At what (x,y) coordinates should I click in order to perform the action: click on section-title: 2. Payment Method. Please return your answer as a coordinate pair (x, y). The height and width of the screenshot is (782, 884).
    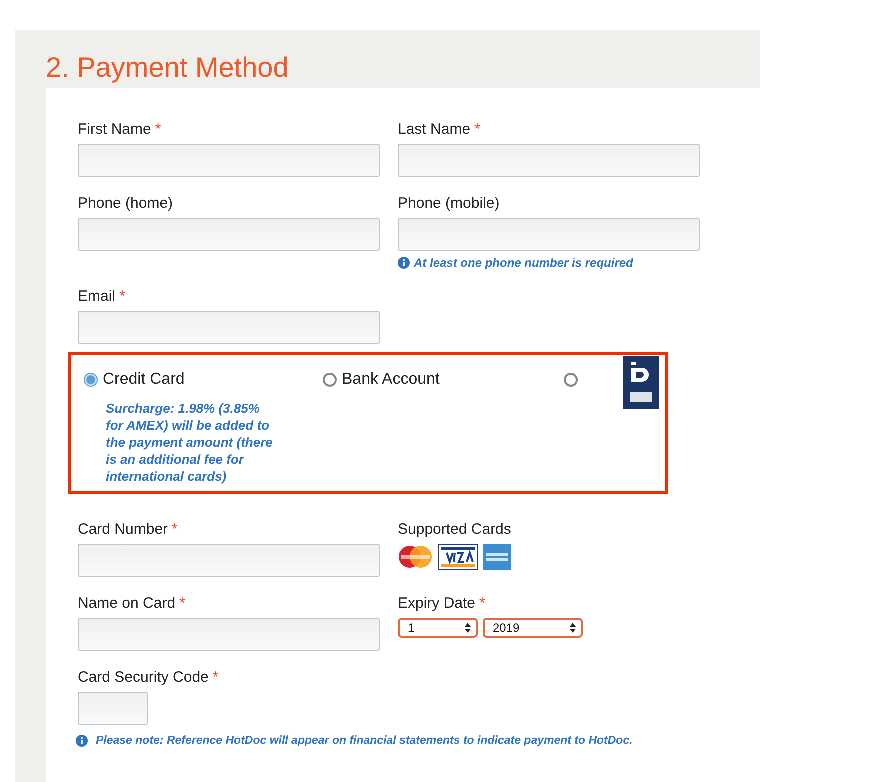
    Looking at the image, I should click on (168, 68).